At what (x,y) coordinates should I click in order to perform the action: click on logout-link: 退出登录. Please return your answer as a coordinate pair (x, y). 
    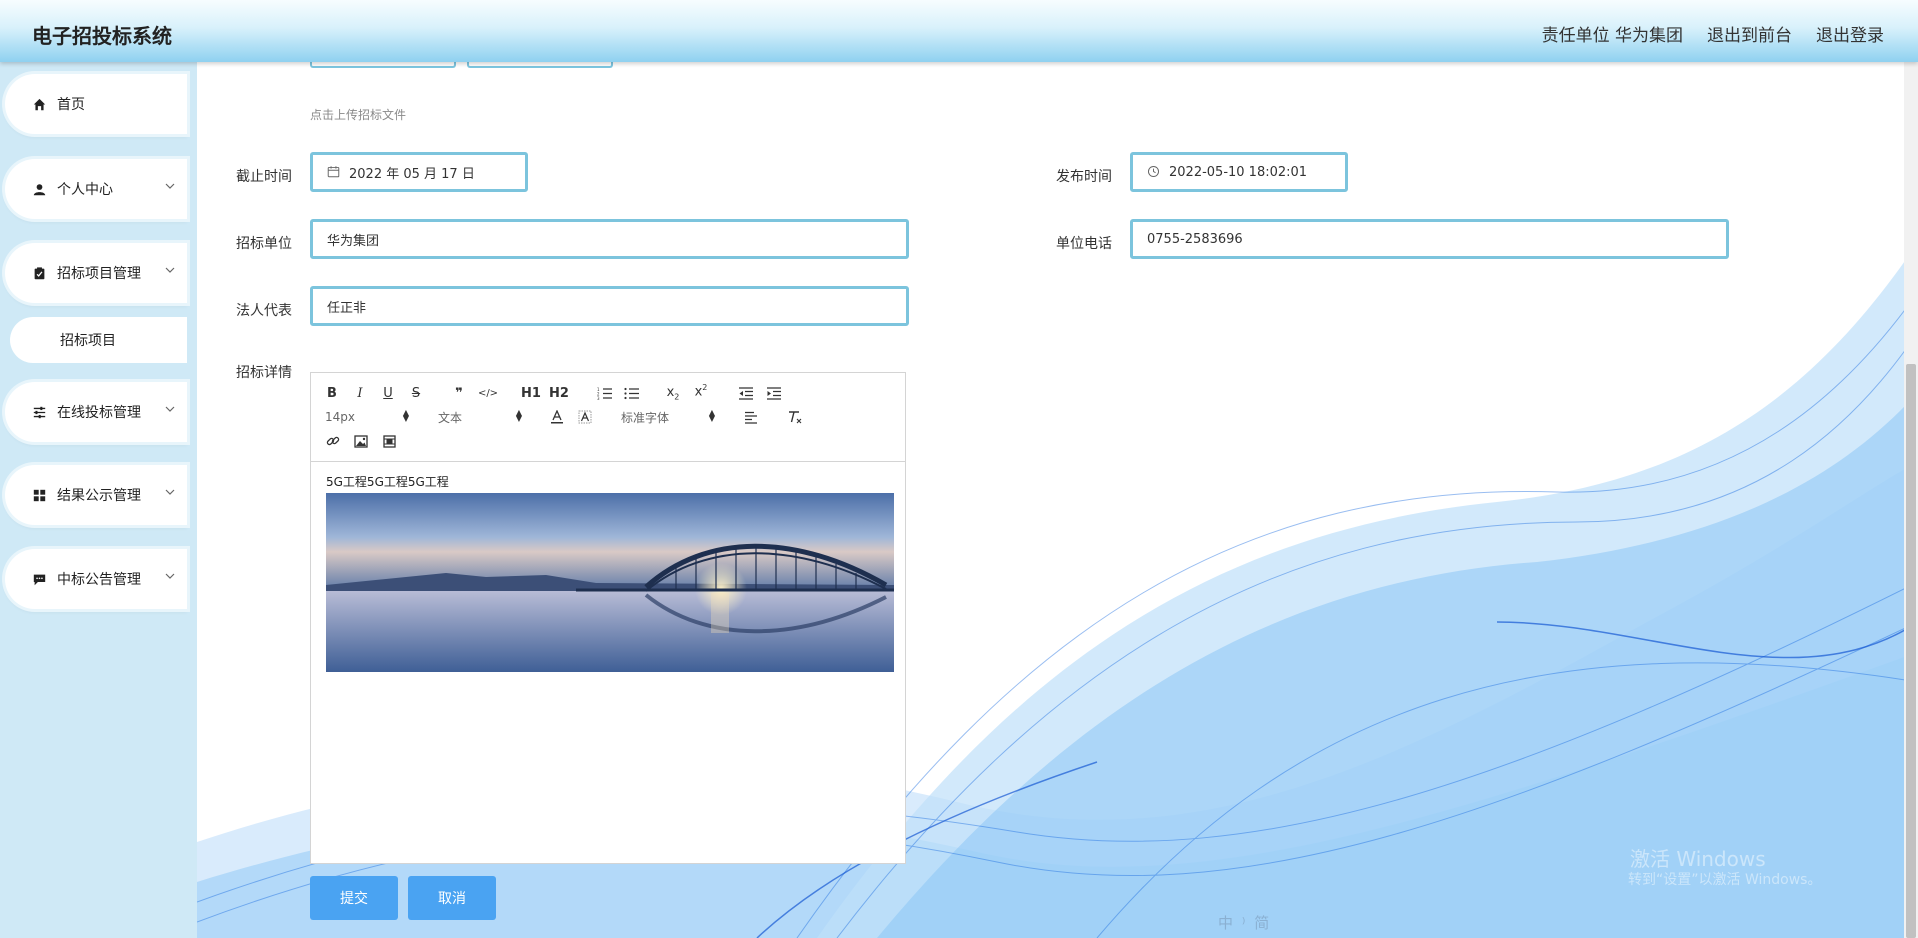
    Looking at the image, I should click on (1850, 33).